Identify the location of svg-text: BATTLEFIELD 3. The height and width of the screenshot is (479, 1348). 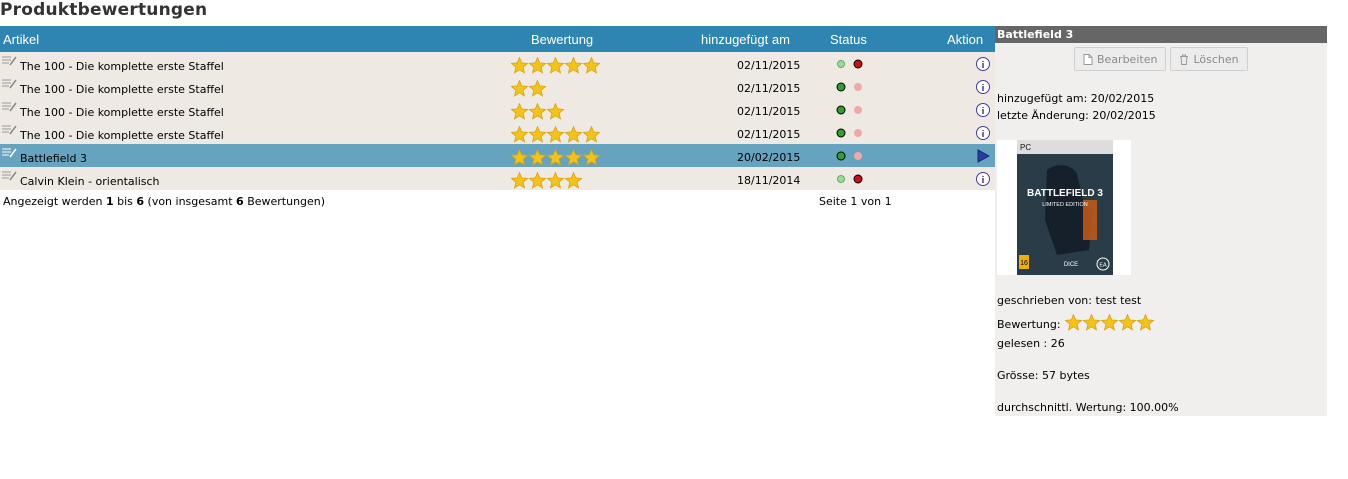
(1065, 193).